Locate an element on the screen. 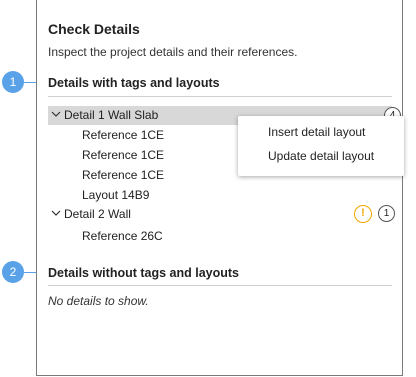  count-badge: 1 is located at coordinates (386, 213).